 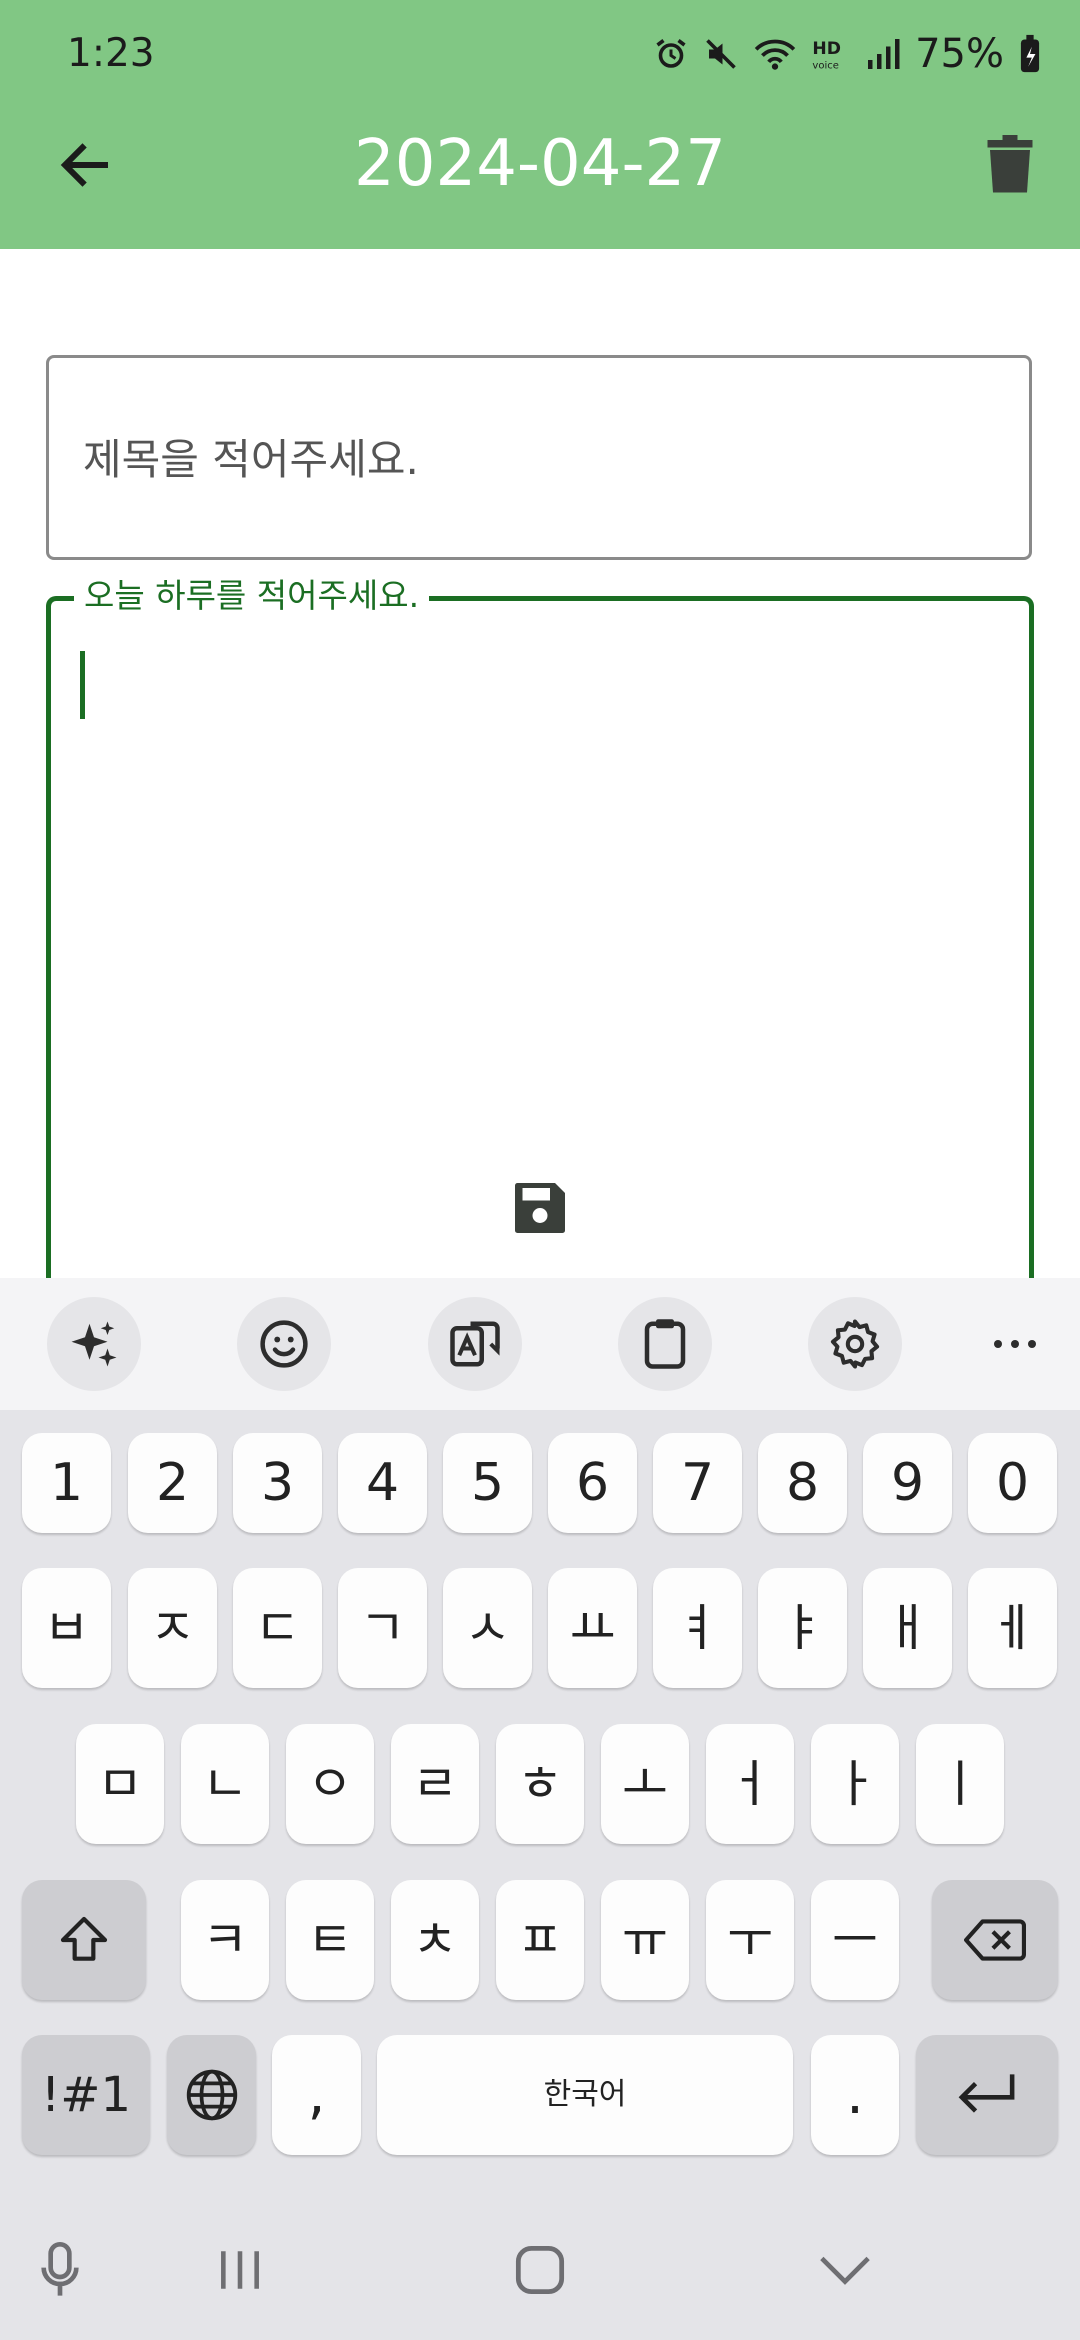 I want to click on mute-icon, so click(x=721, y=54).